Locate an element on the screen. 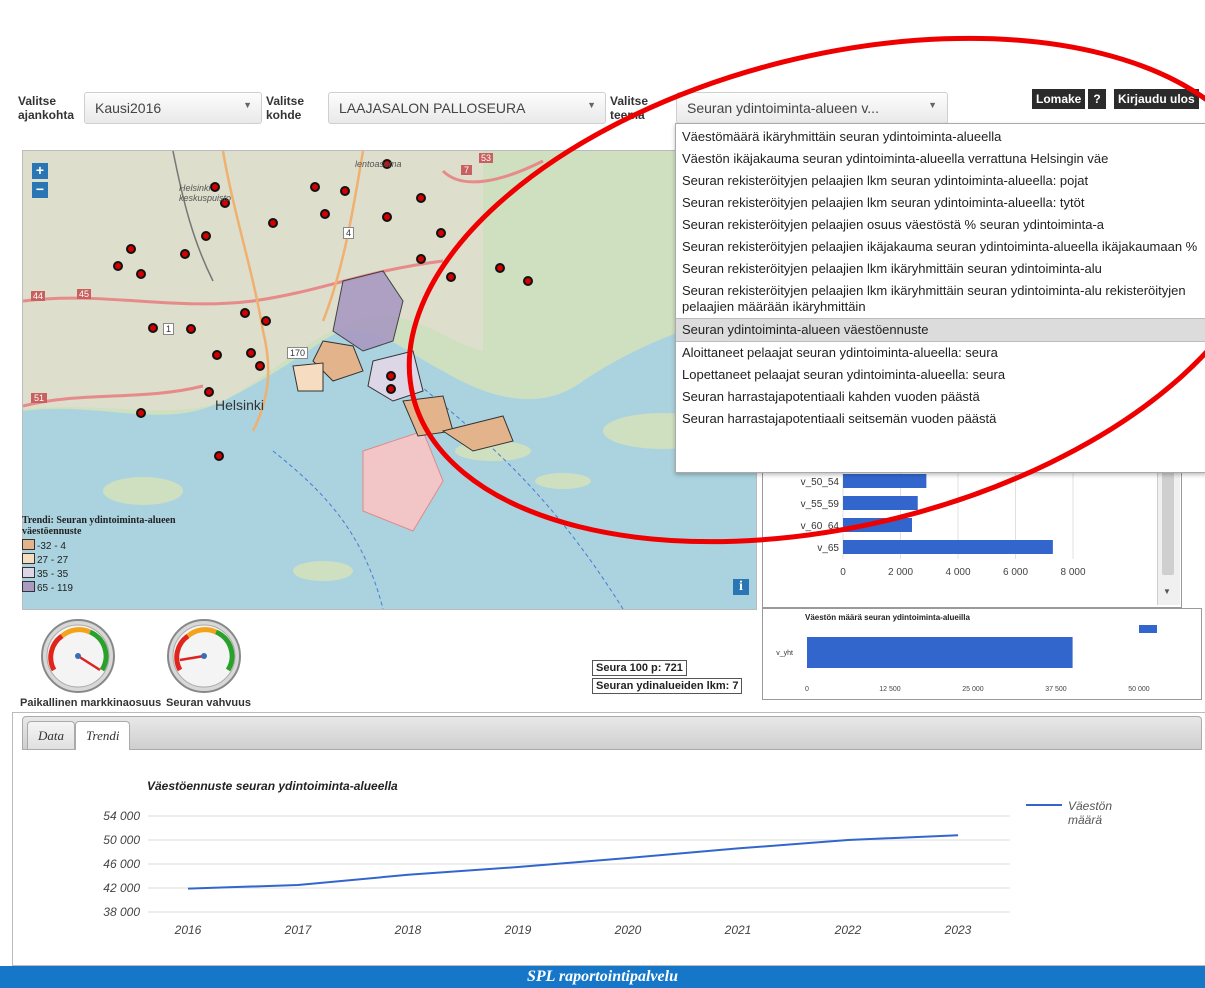 The image size is (1205, 988). trend-legend: Väestön määrä is located at coordinates (1090, 813).